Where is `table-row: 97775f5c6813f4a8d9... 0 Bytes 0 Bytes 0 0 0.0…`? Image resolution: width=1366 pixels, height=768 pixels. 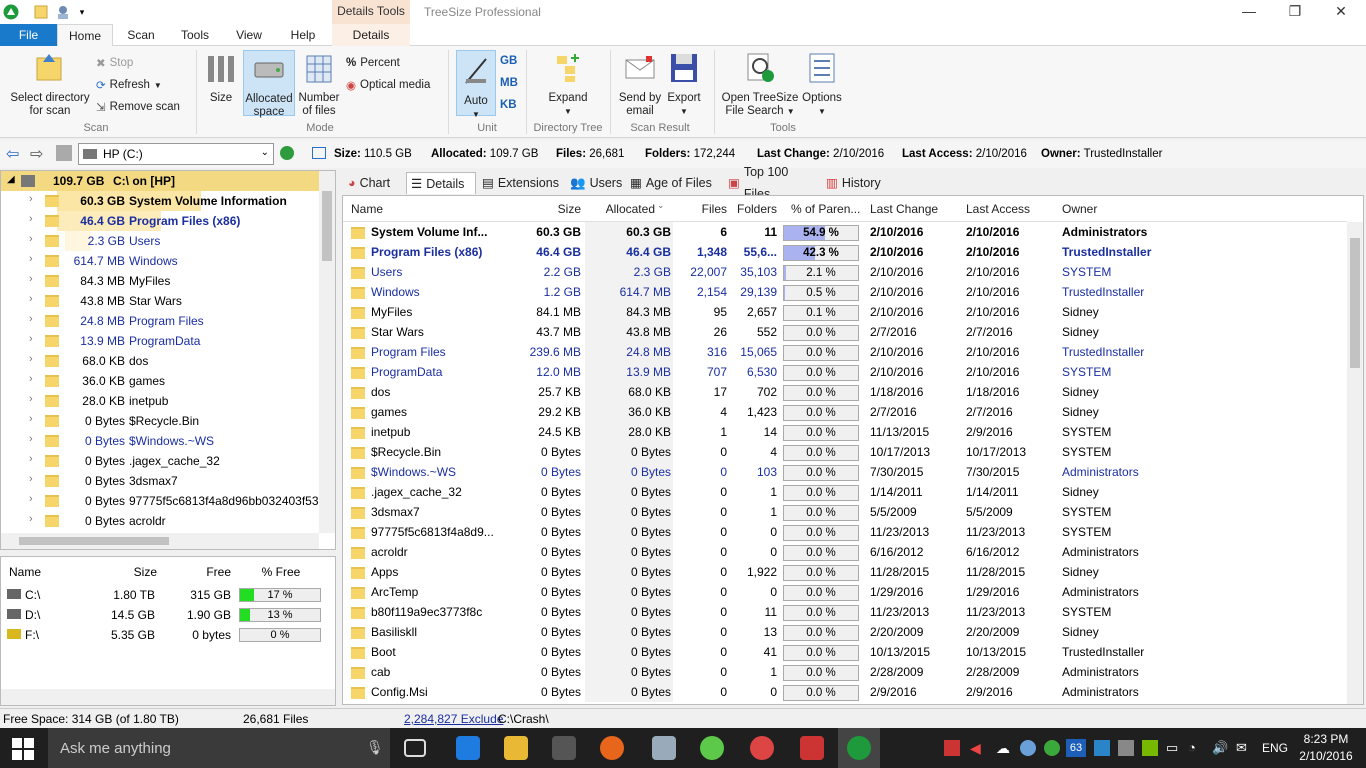 table-row: 97775f5c6813f4a8d9... 0 Bytes 0 Bytes 0 0 0.0… is located at coordinates (845, 532).